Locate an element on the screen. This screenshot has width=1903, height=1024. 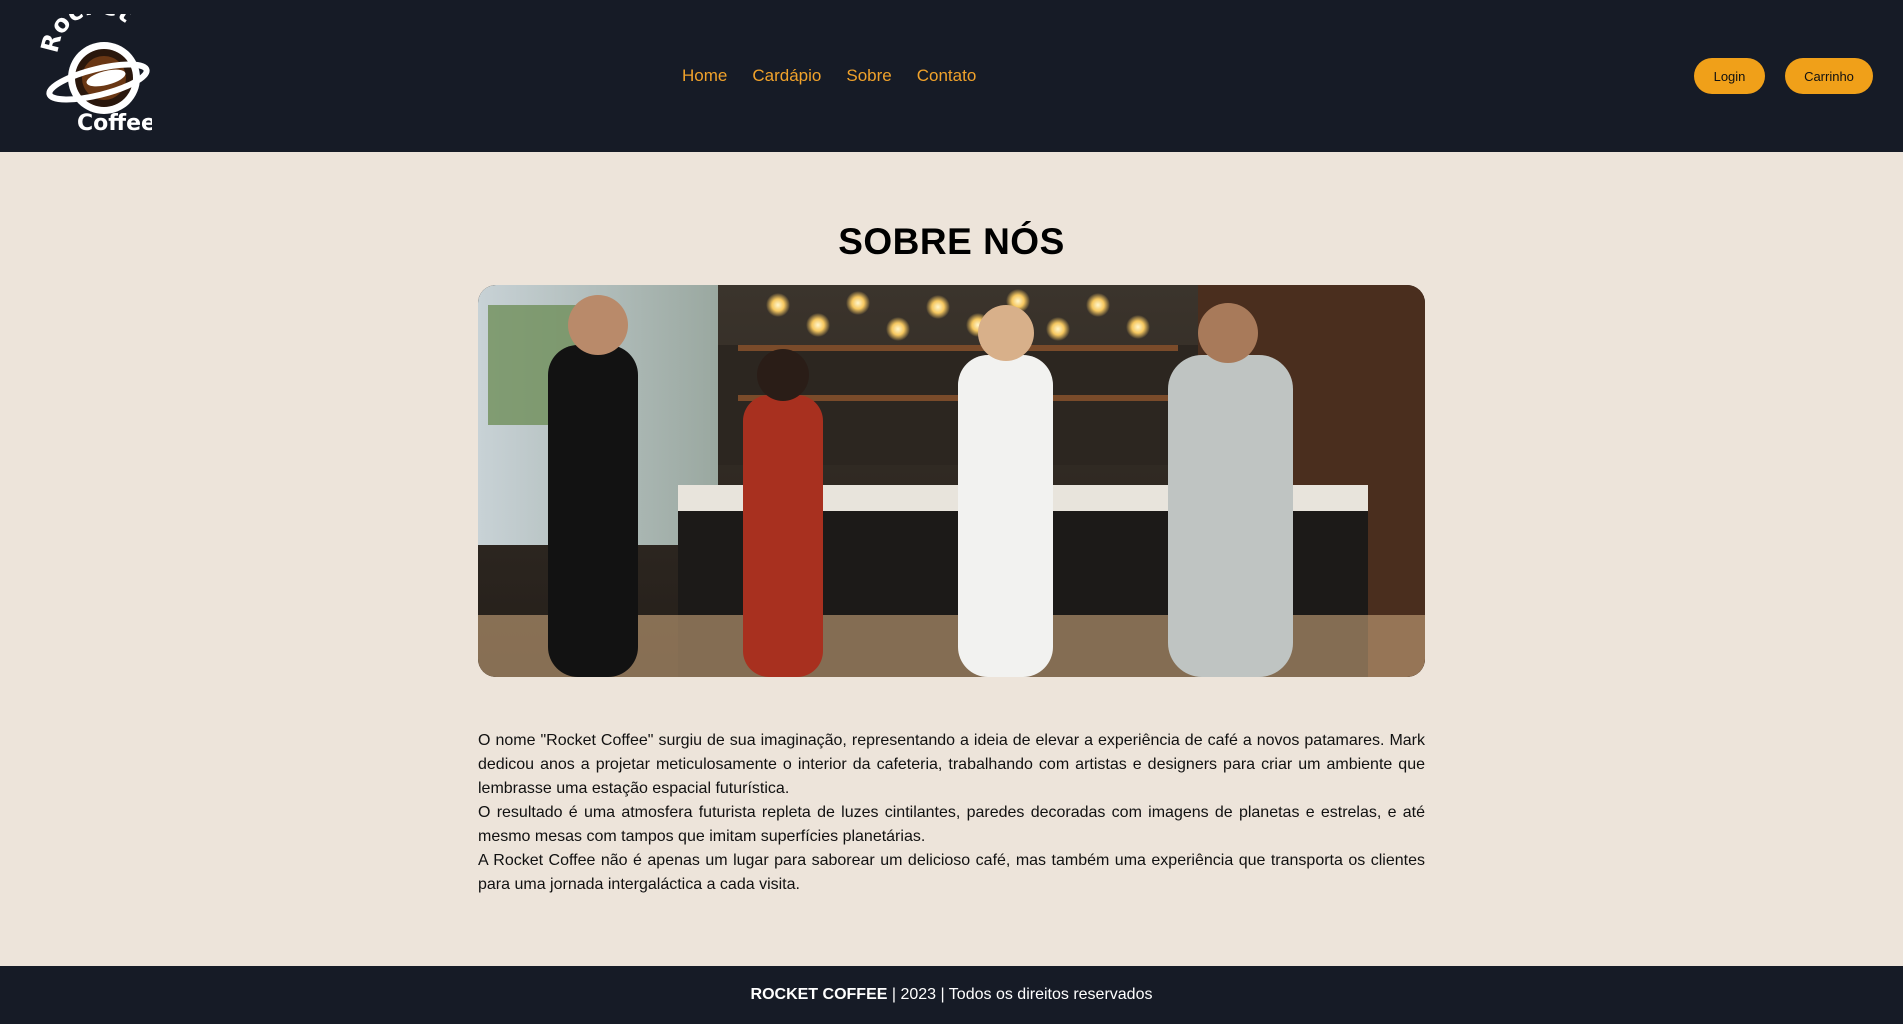
nav-contato: Contato is located at coordinates (947, 76).